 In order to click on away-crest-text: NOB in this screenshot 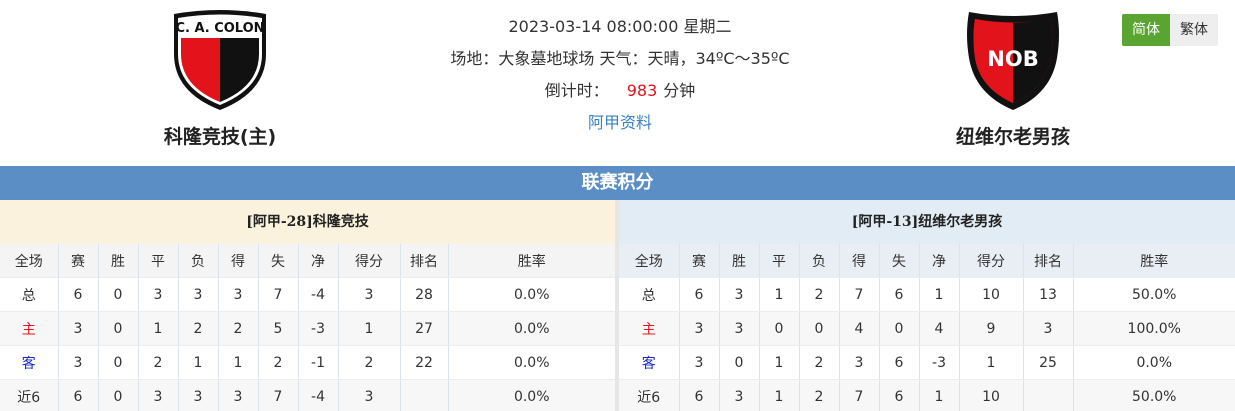, I will do `click(1012, 59)`.